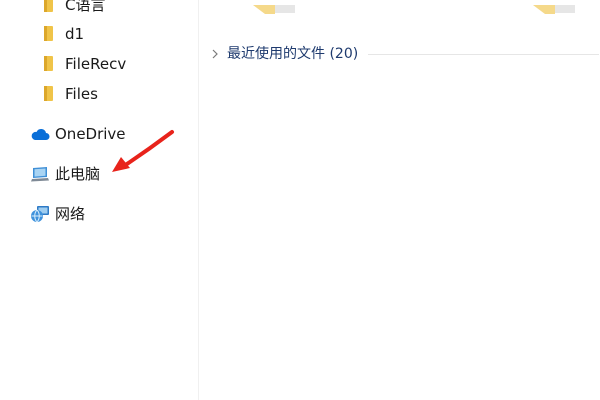 The height and width of the screenshot is (400, 600). I want to click on chevron-right-icon, so click(215, 54).